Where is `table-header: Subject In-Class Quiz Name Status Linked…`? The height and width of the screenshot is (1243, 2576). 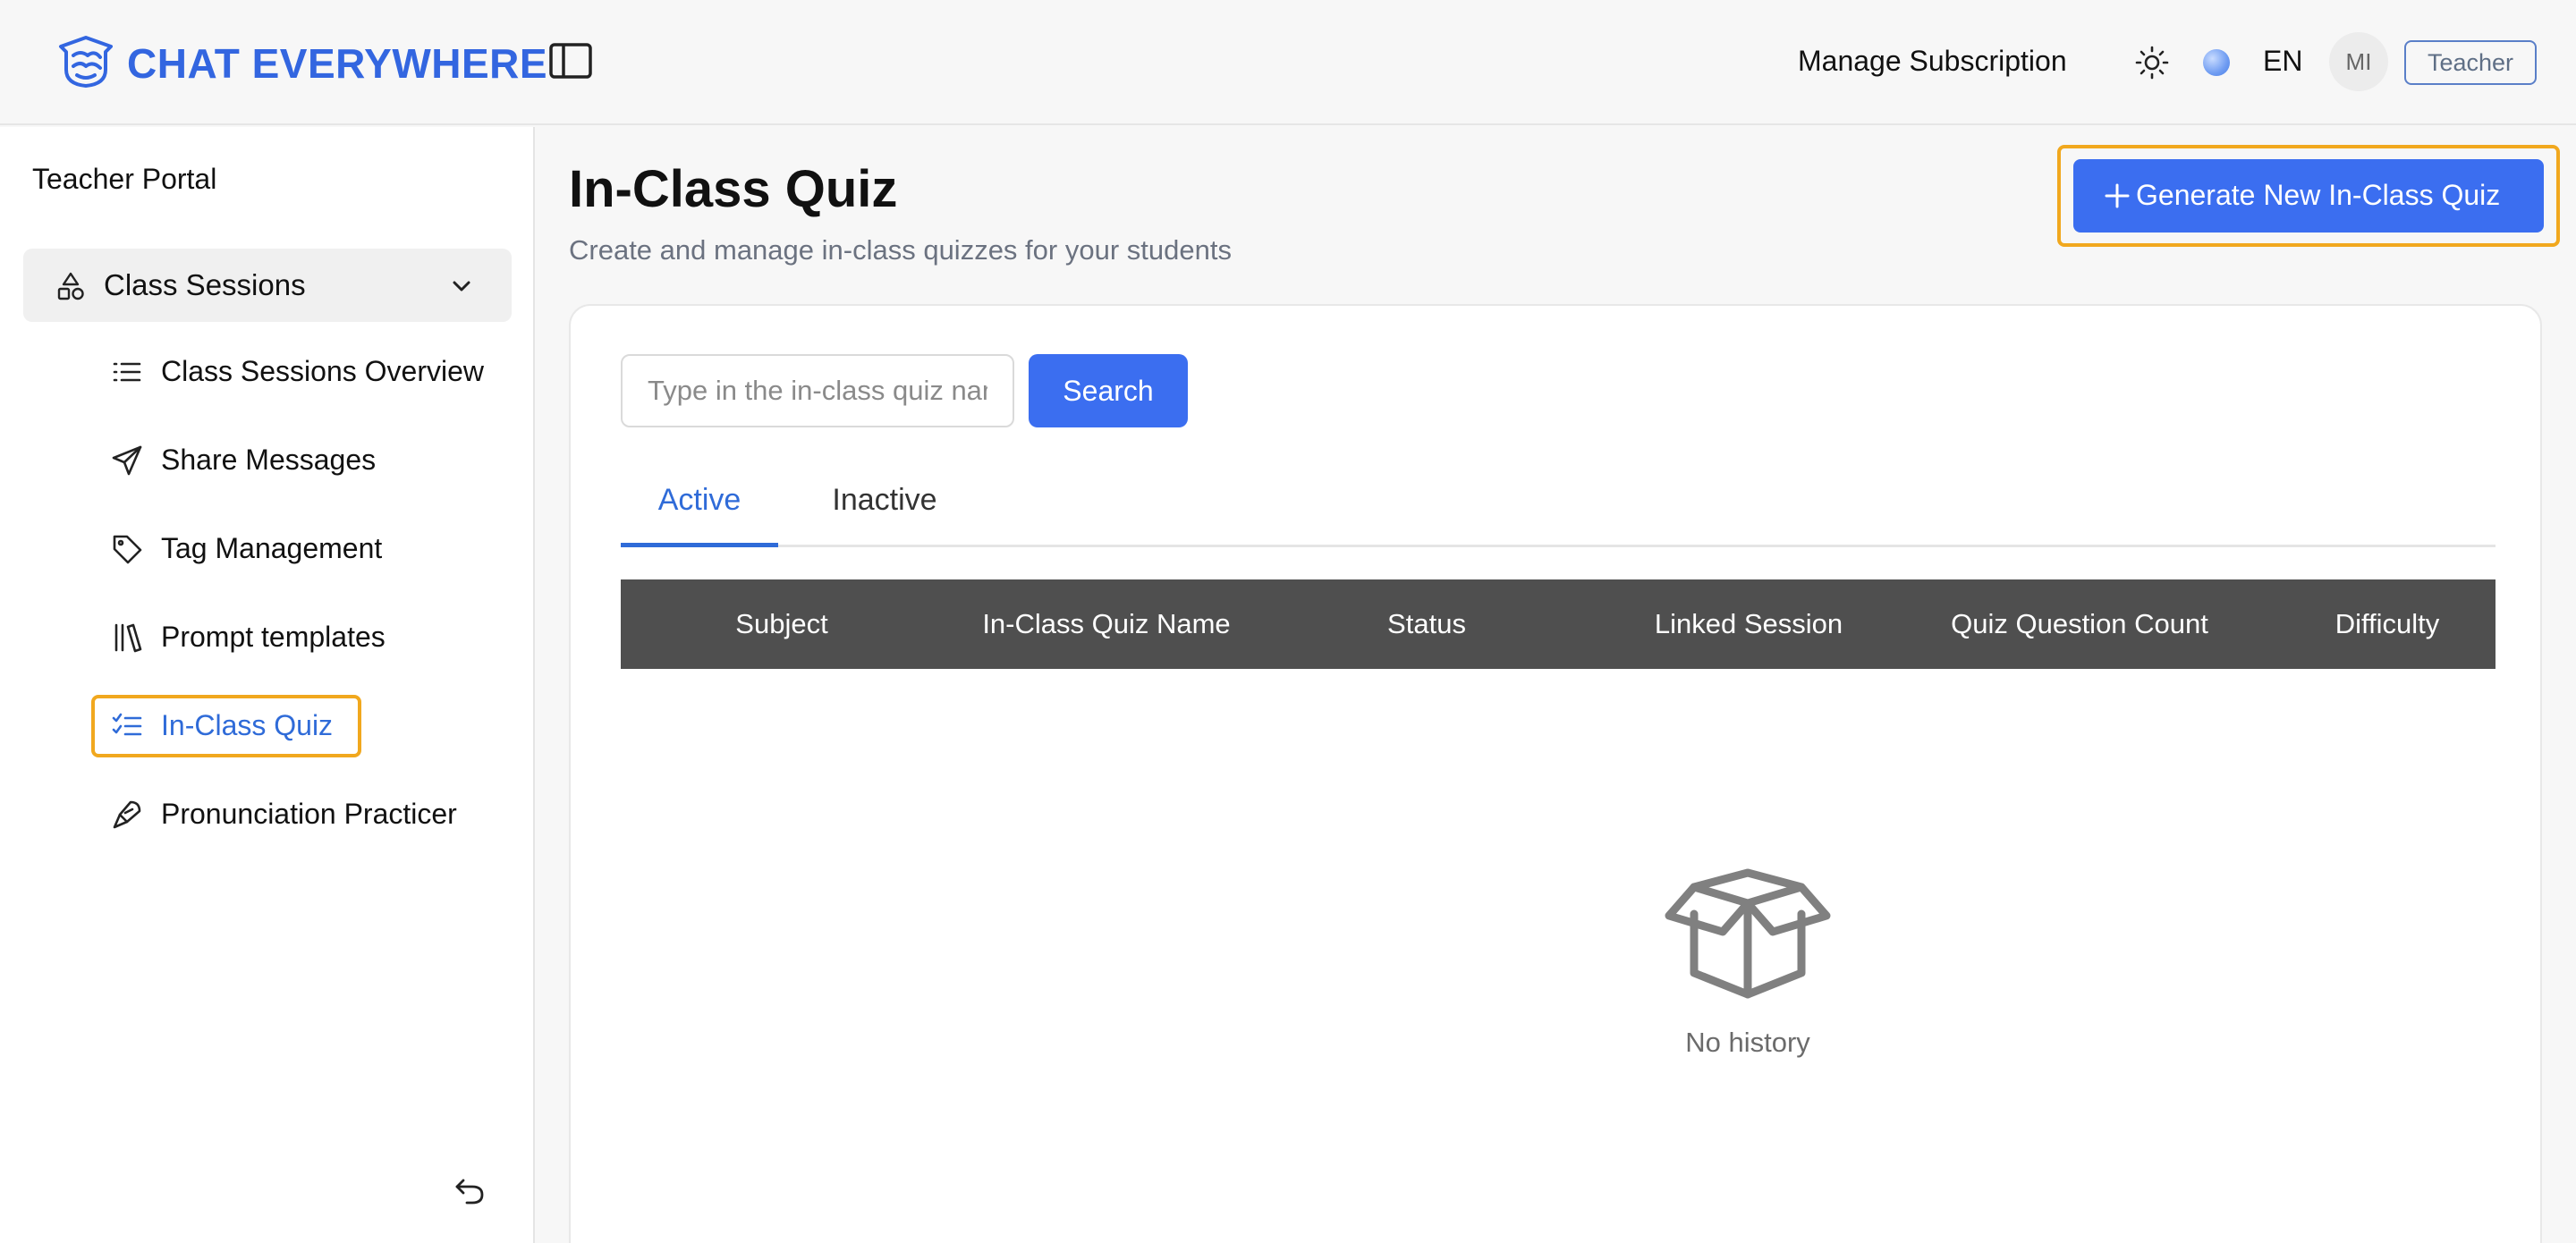
table-header: Subject In-Class Quiz Name Status Linked… is located at coordinates (1558, 624).